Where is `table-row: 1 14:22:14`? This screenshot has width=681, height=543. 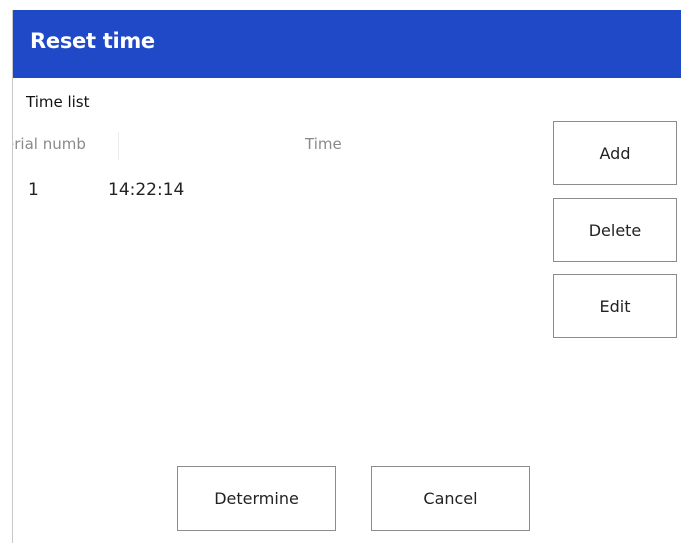 table-row: 1 14:22:14 is located at coordinates (275, 195).